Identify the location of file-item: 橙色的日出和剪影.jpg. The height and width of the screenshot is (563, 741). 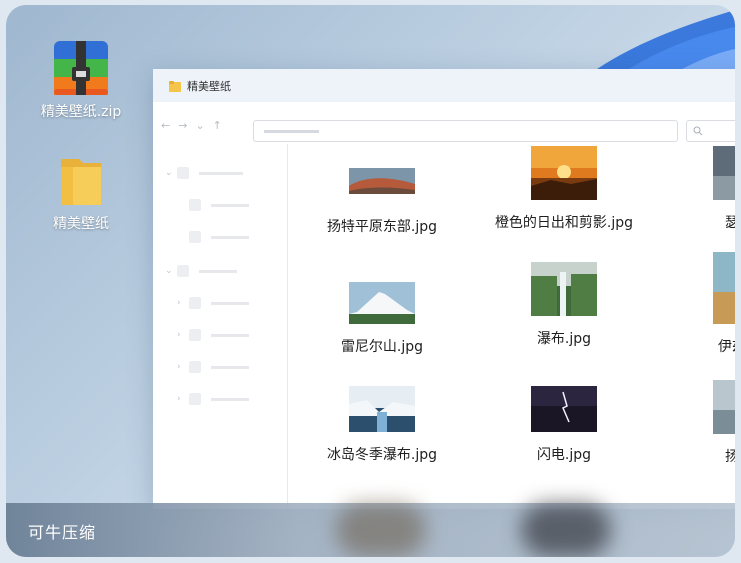
(564, 189).